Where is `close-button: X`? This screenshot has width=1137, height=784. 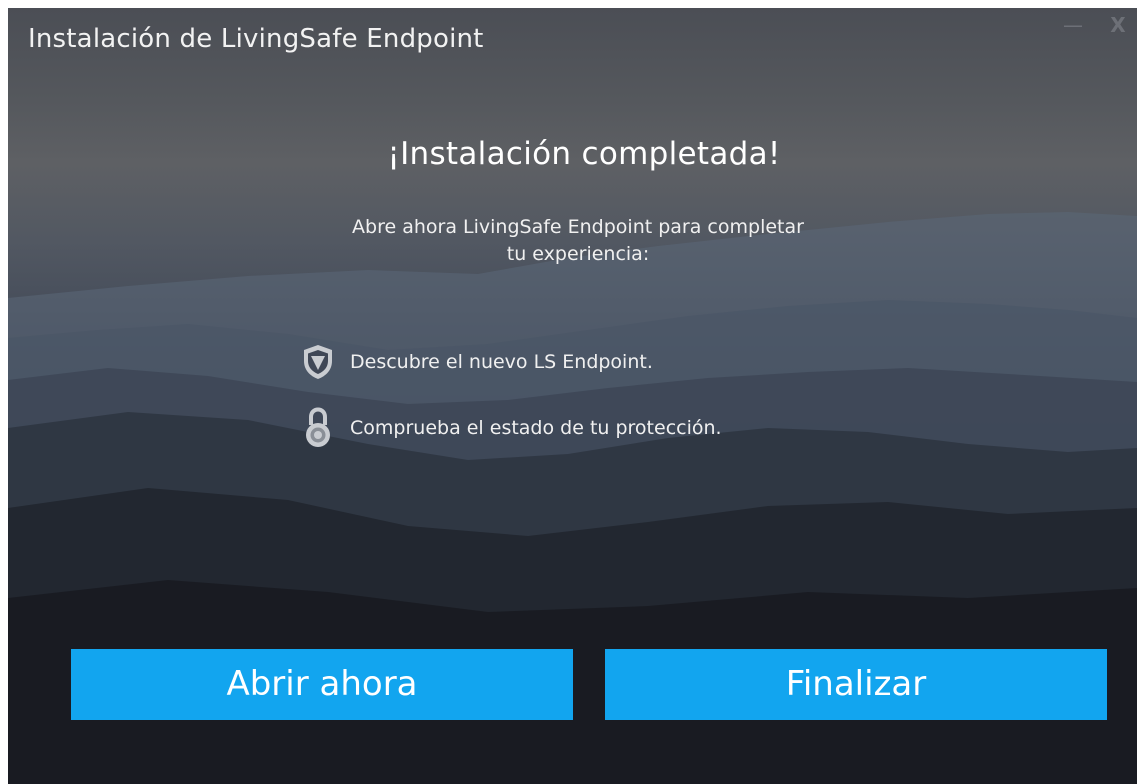
close-button: X is located at coordinates (1118, 25).